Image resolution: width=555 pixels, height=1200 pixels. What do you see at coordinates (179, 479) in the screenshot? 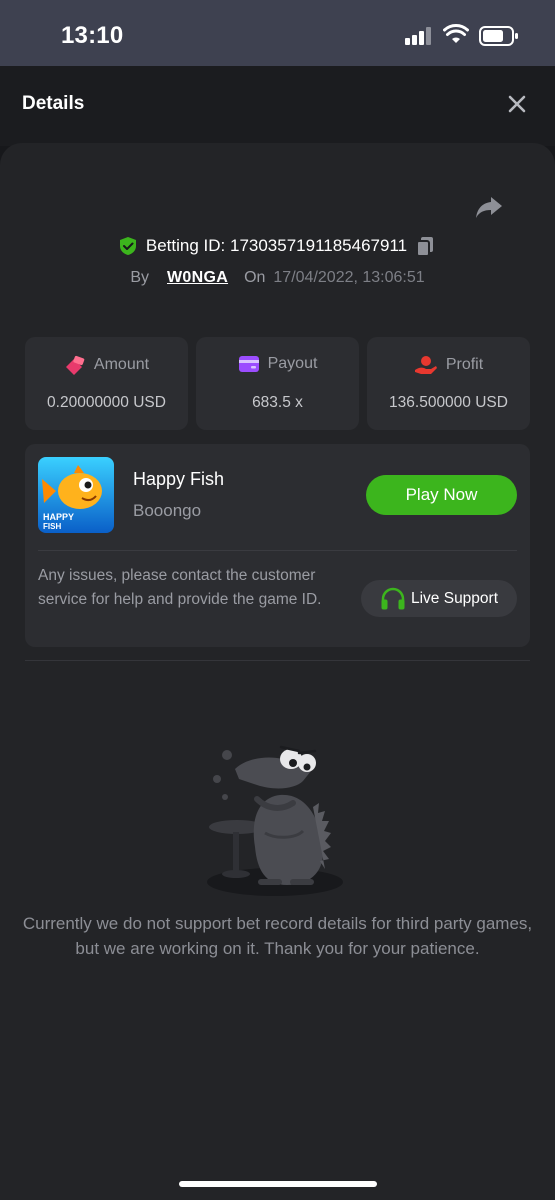
I see `game-name: Happy Fish` at bounding box center [179, 479].